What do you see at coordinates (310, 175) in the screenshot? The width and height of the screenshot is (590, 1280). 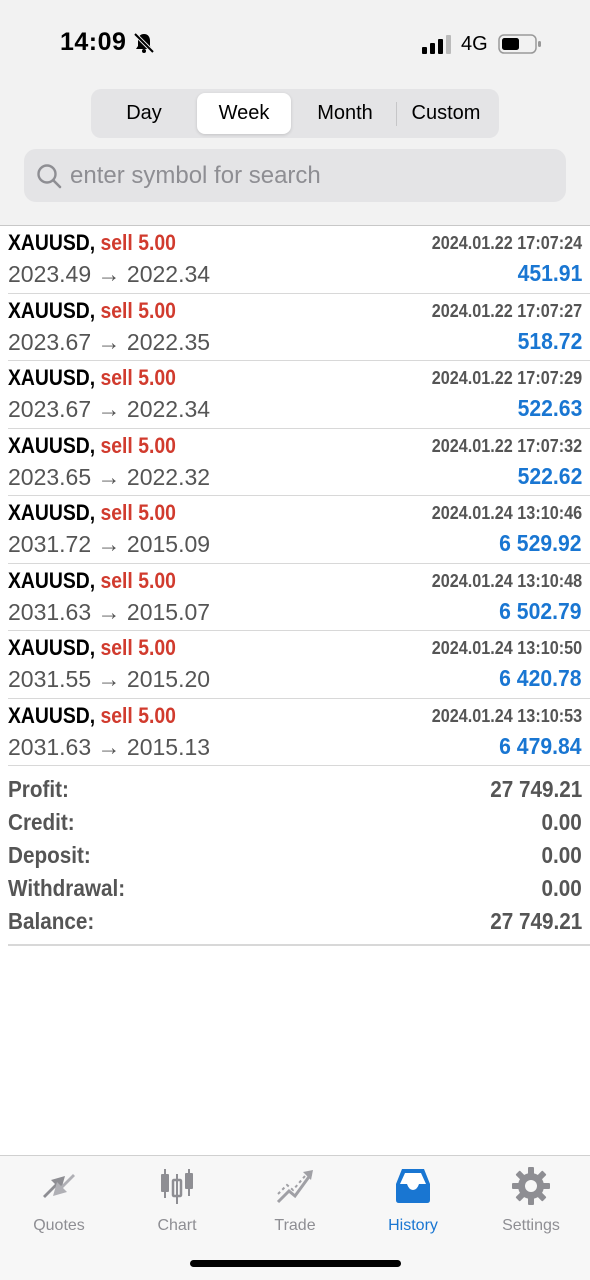 I see `search-input` at bounding box center [310, 175].